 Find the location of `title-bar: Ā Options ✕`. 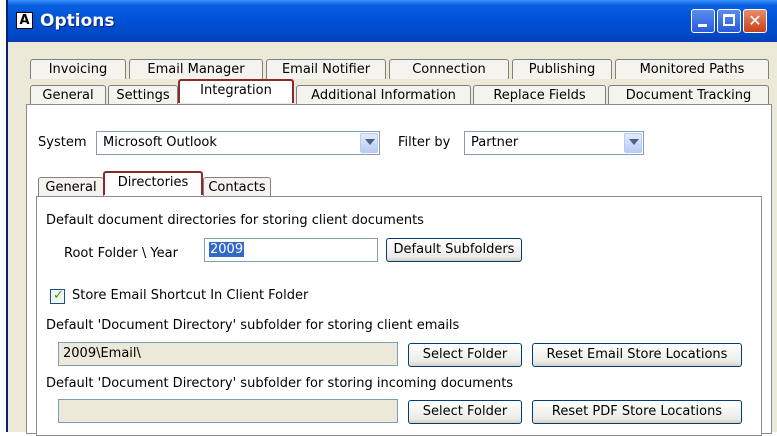

title-bar: Ā Options ✕ is located at coordinates (392, 21).